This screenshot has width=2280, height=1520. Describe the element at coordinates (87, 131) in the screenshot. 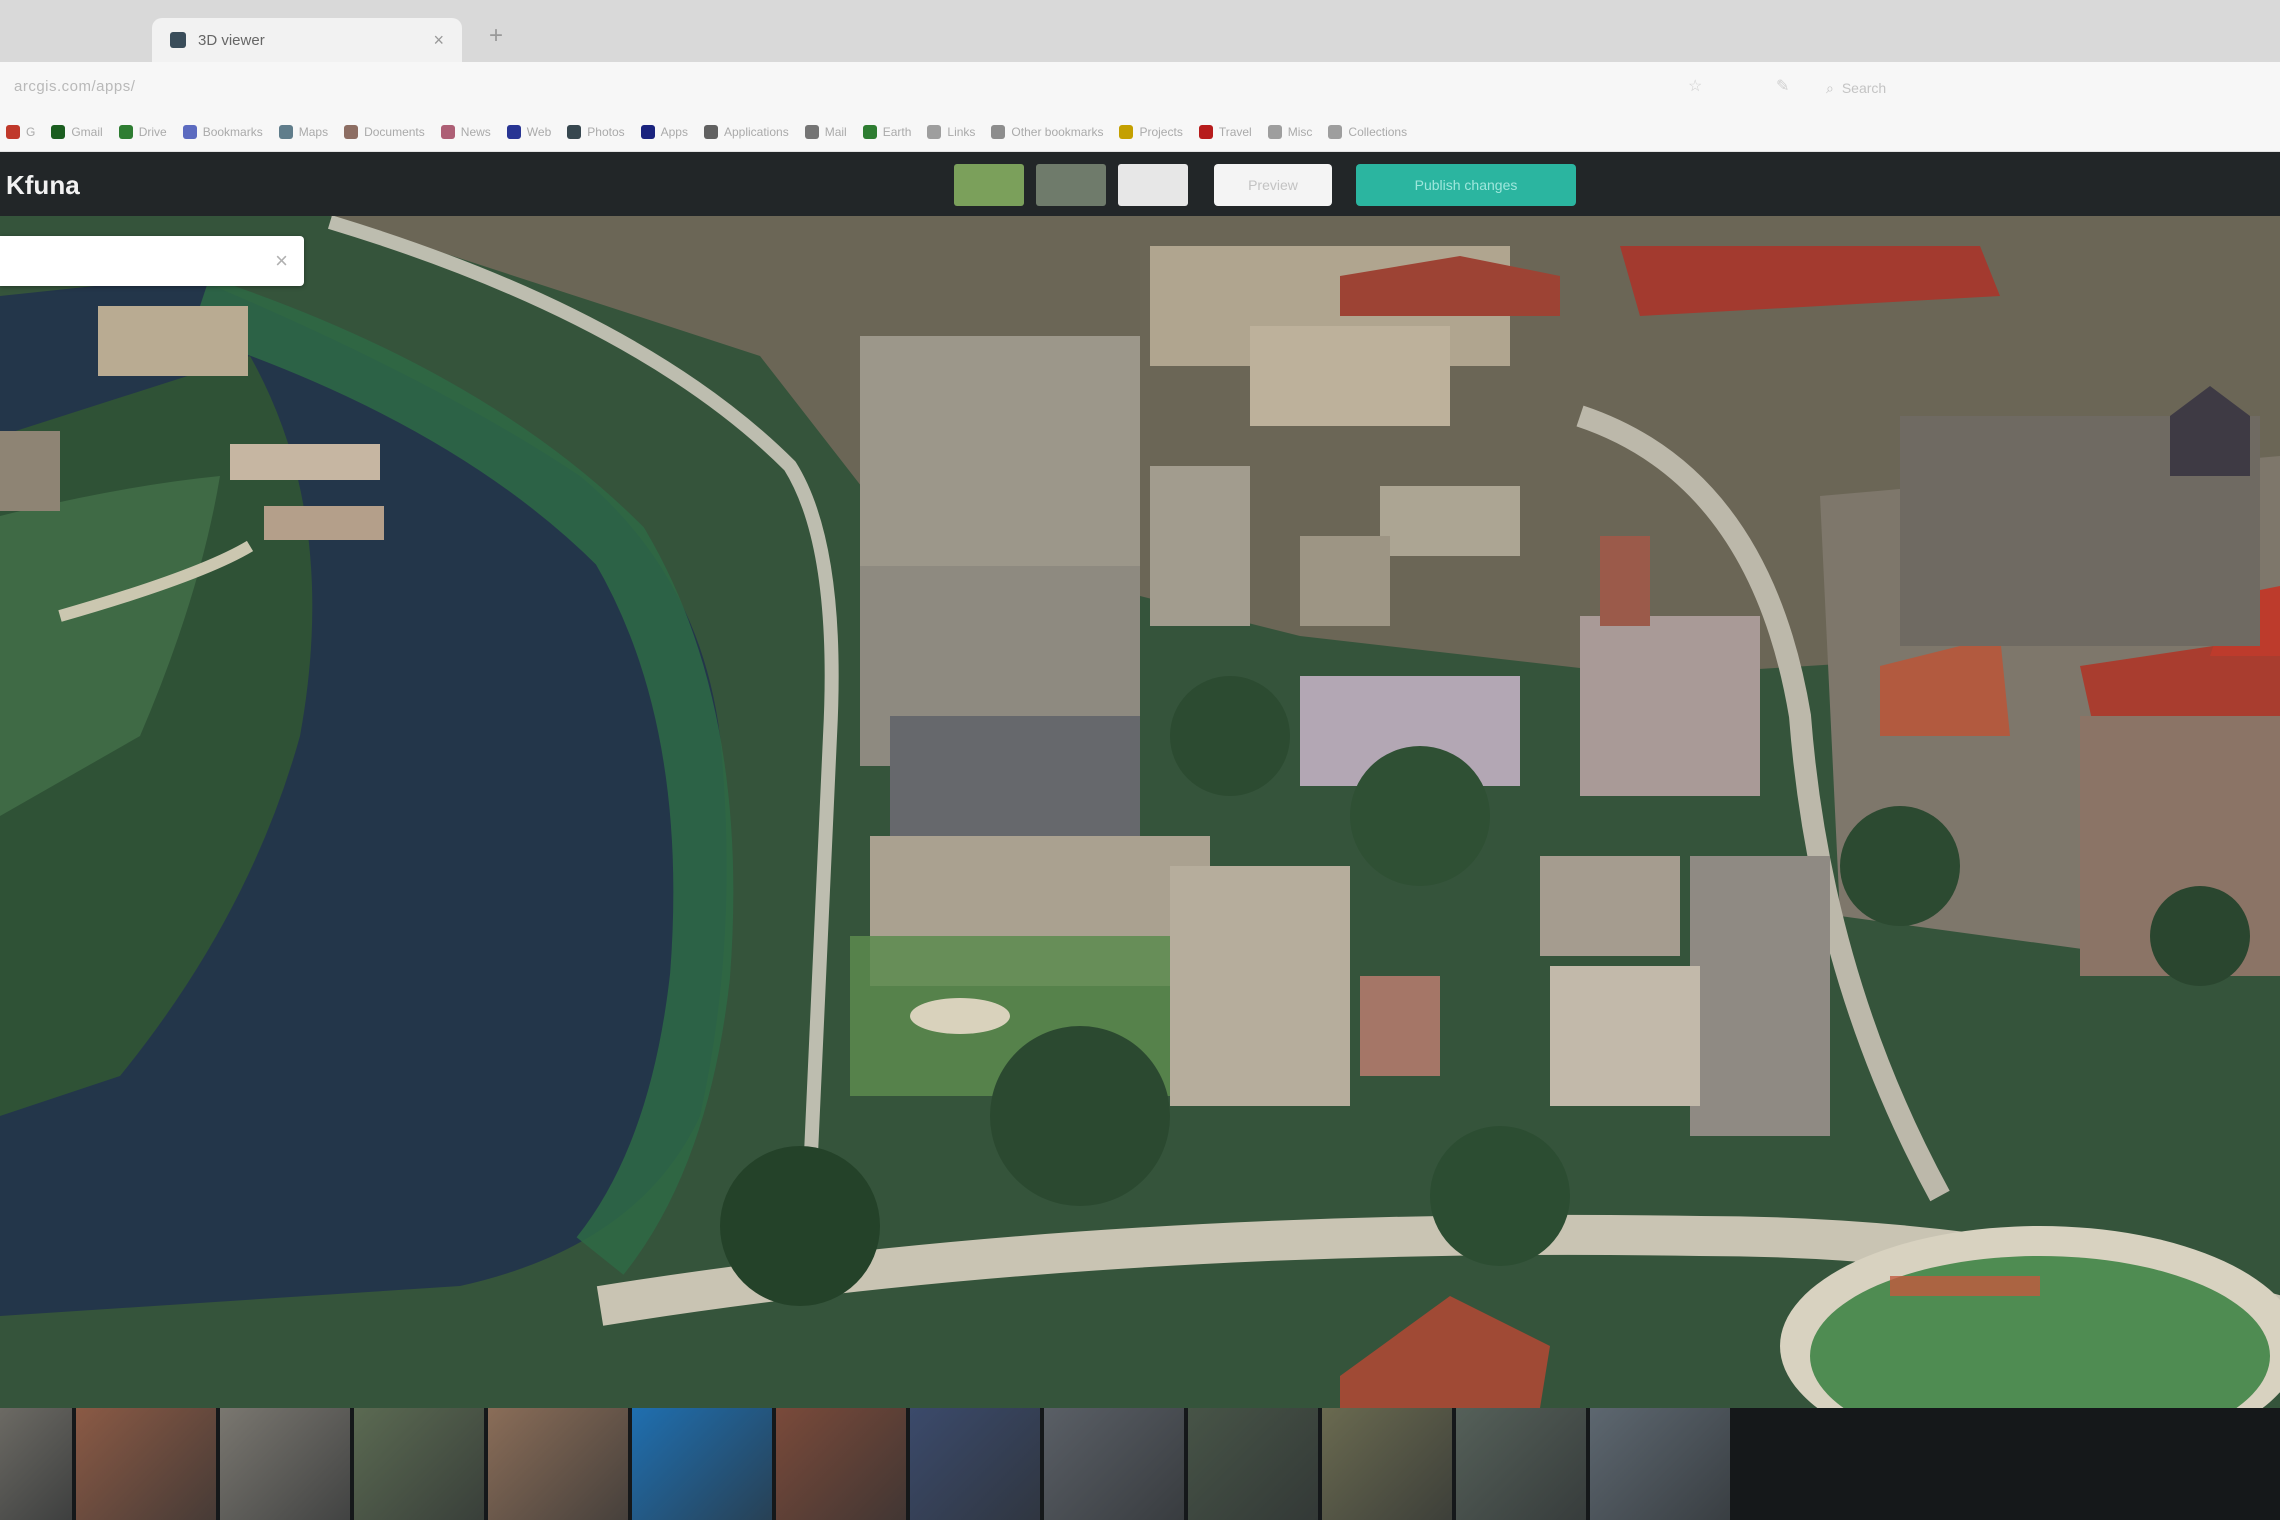

I see `bookmark-label: Gmail` at that location.